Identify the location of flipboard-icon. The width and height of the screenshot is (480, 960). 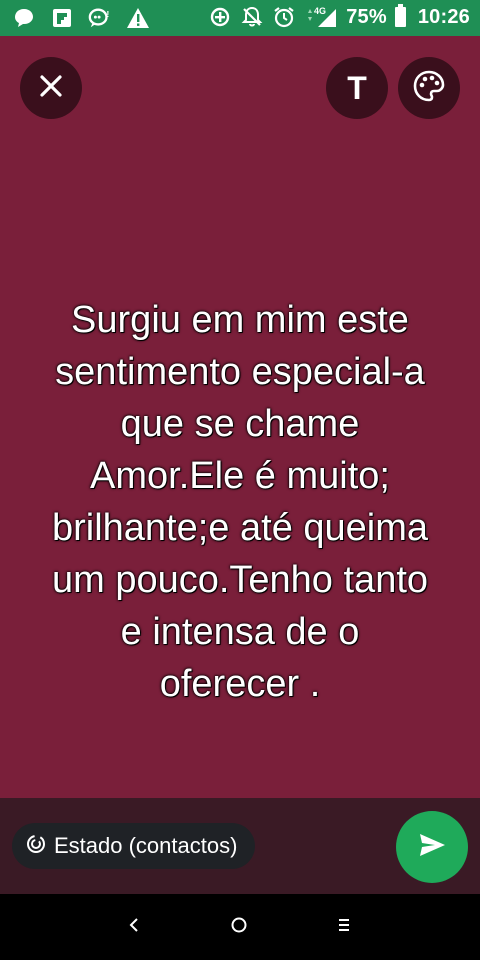
(62, 18).